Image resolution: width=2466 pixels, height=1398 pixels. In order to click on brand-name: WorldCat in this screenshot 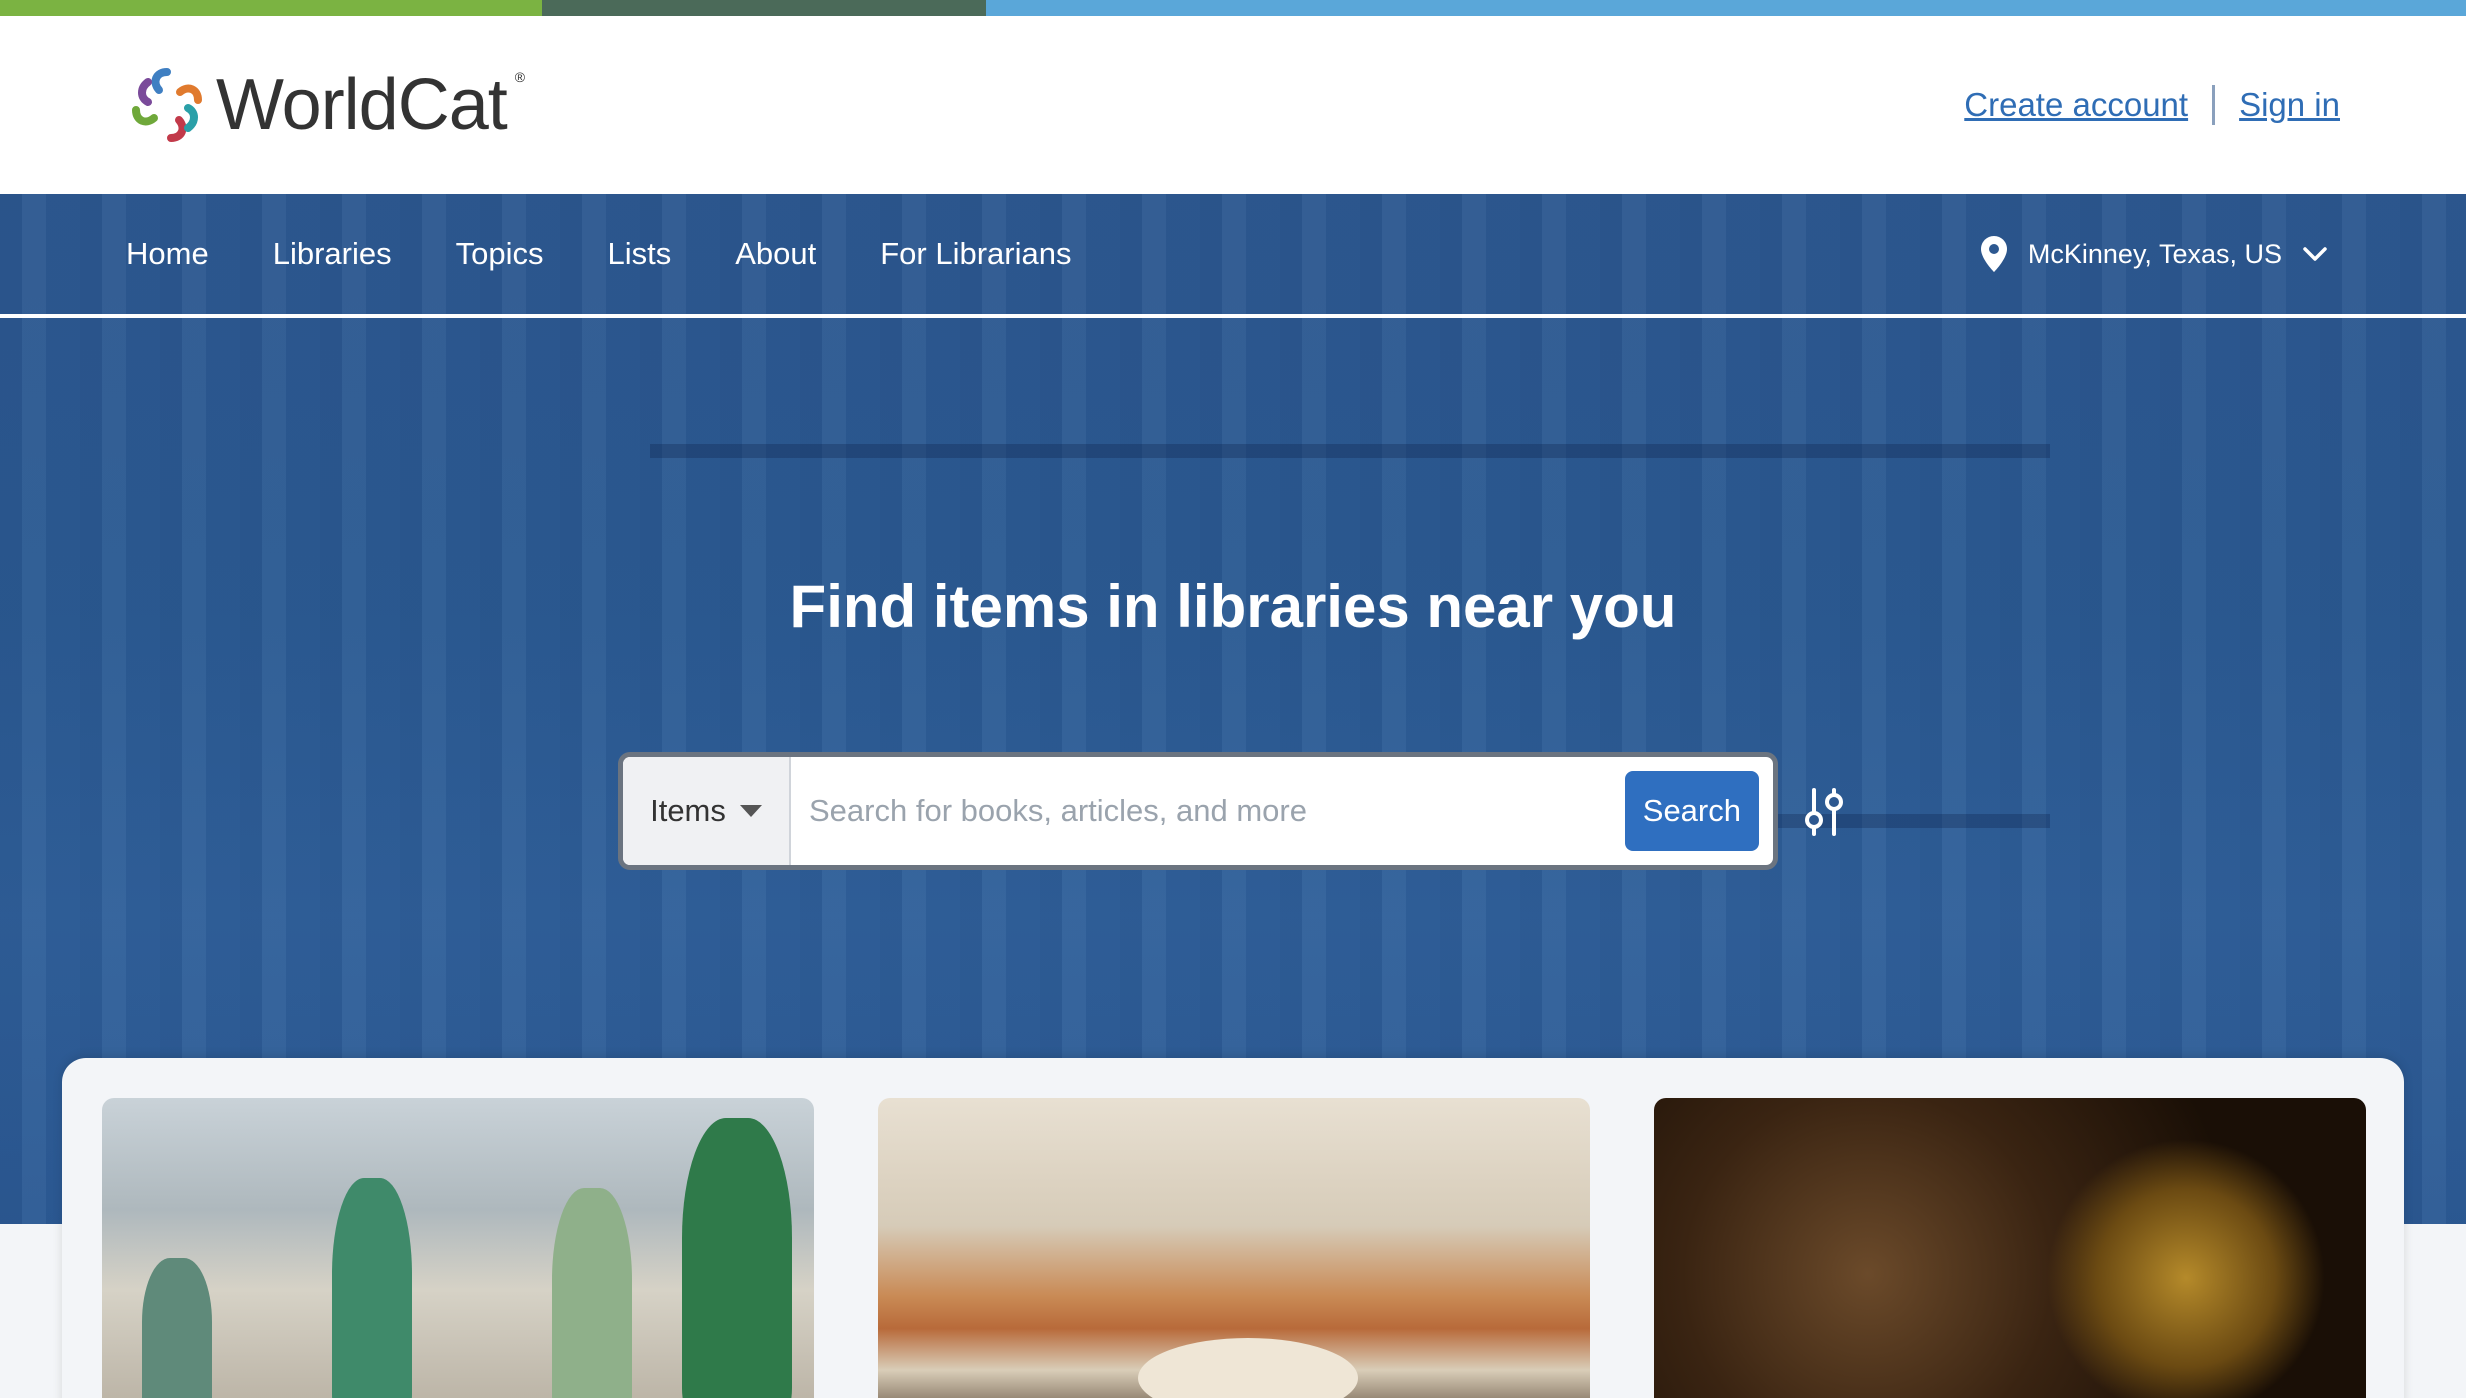, I will do `click(362, 105)`.